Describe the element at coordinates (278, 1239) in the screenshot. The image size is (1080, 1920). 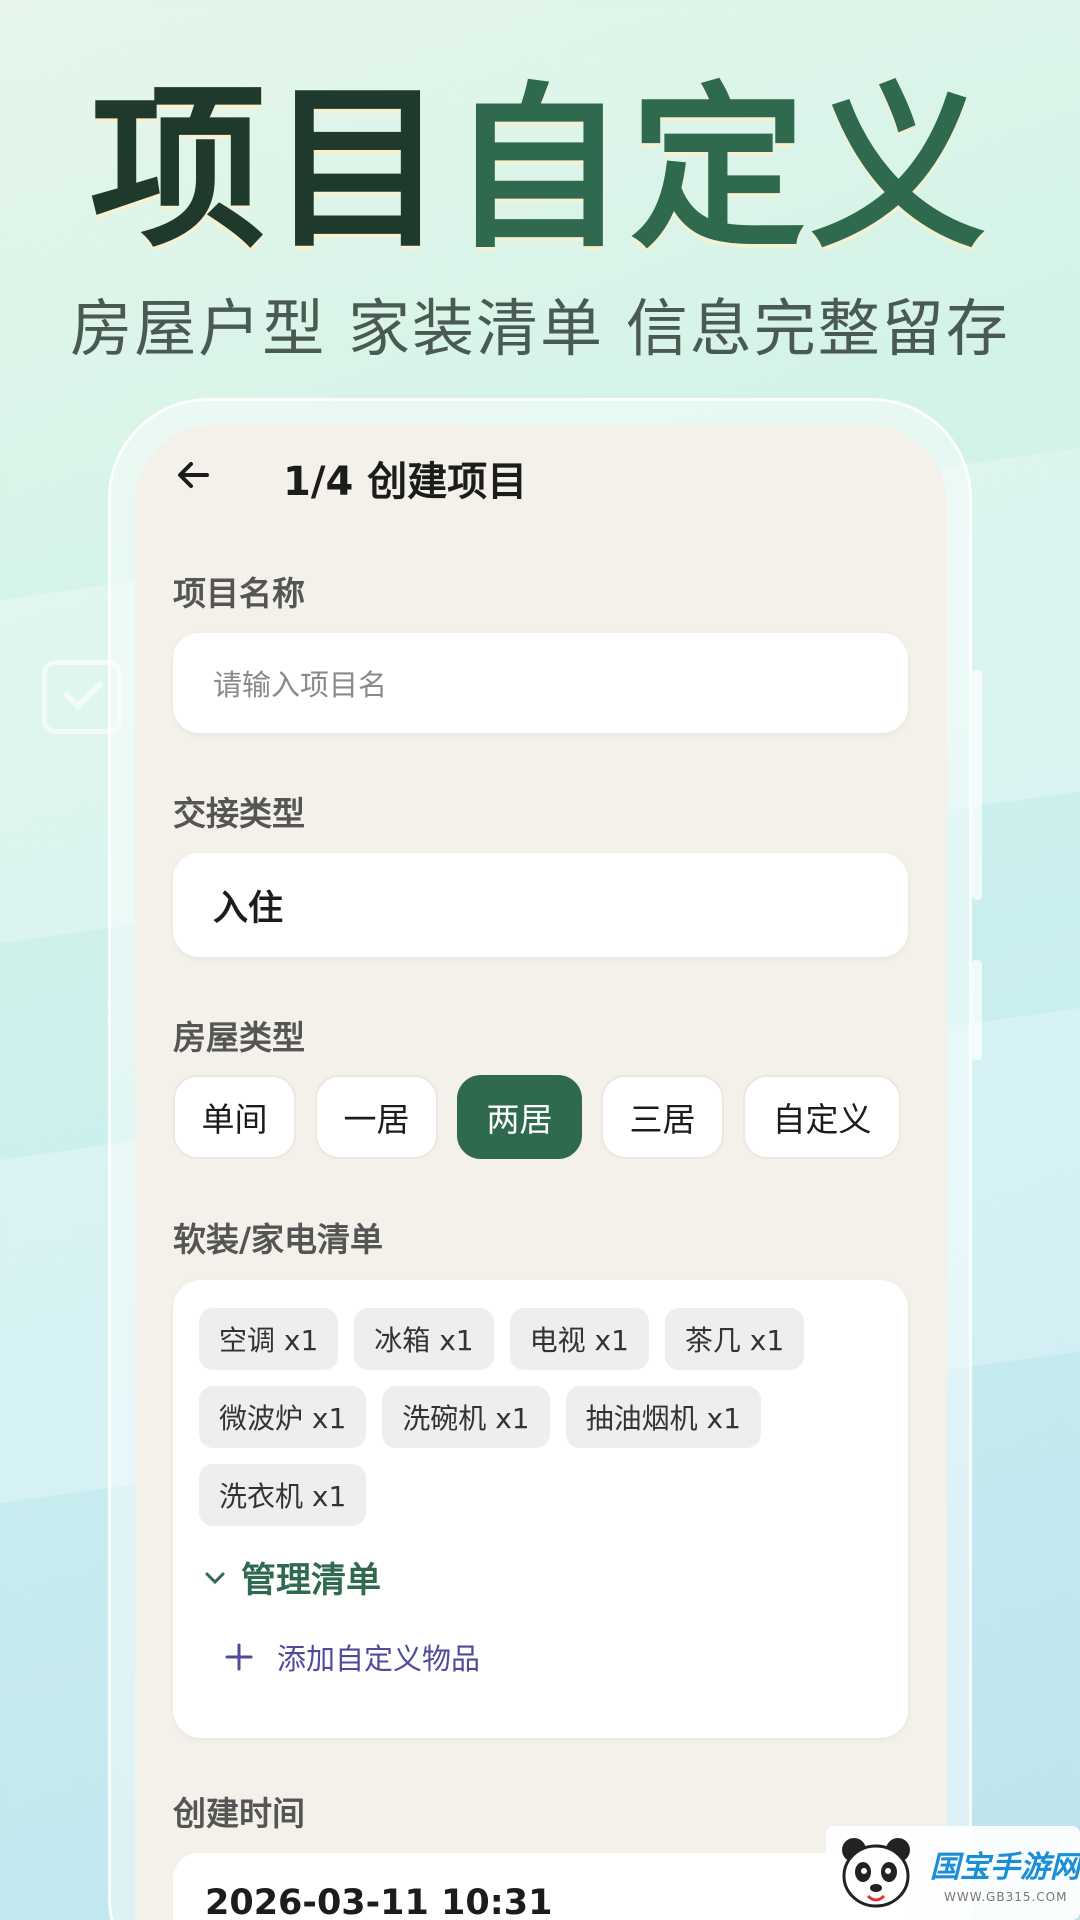
I see `furnishing-list-label: 软装/家电清单` at that location.